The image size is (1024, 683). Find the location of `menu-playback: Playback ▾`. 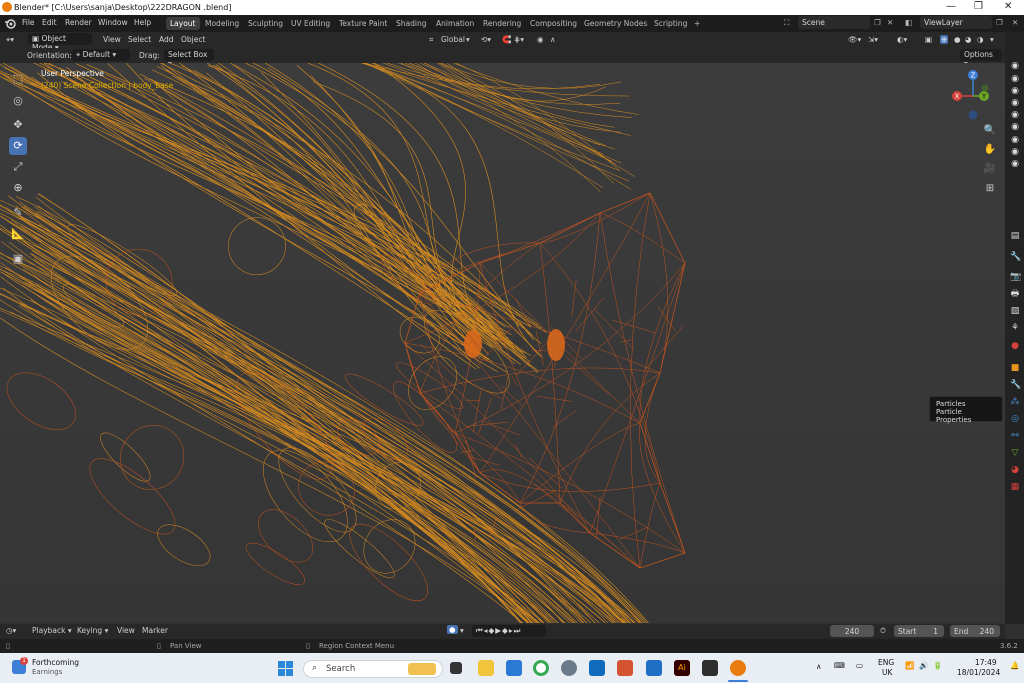

menu-playback: Playback ▾ is located at coordinates (52, 630).